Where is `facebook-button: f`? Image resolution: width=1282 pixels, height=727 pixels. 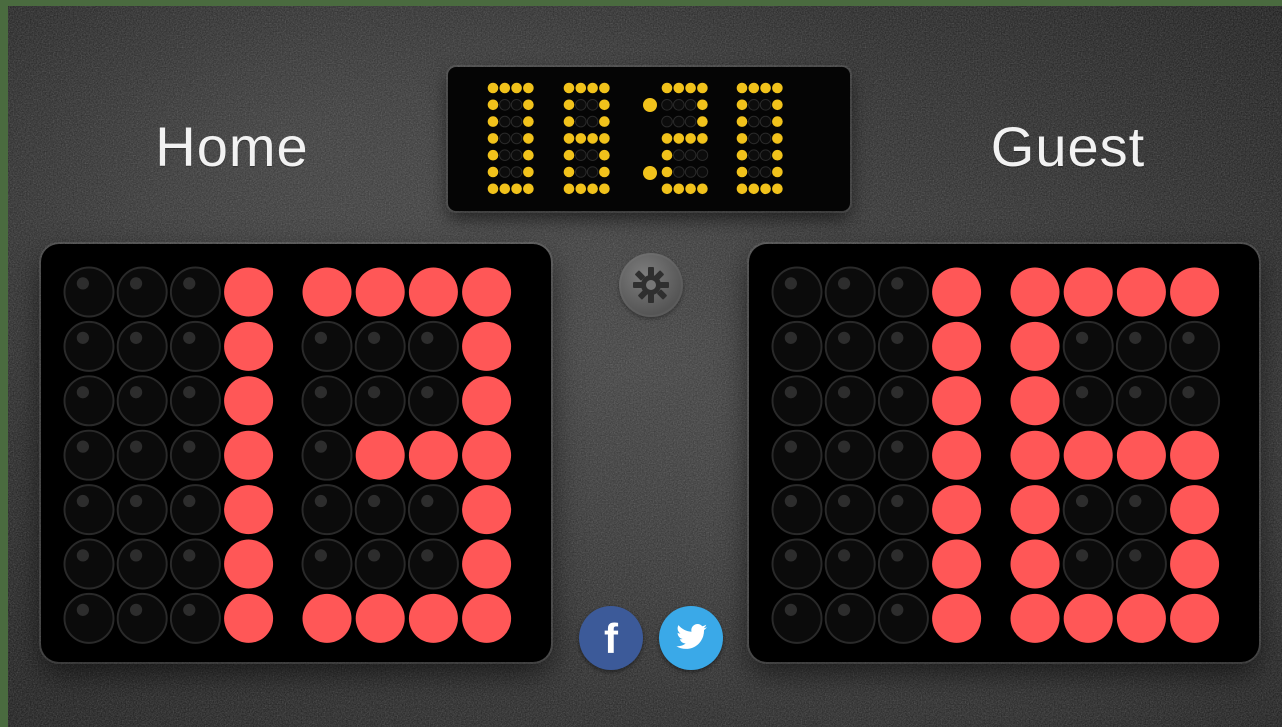
facebook-button: f is located at coordinates (611, 638).